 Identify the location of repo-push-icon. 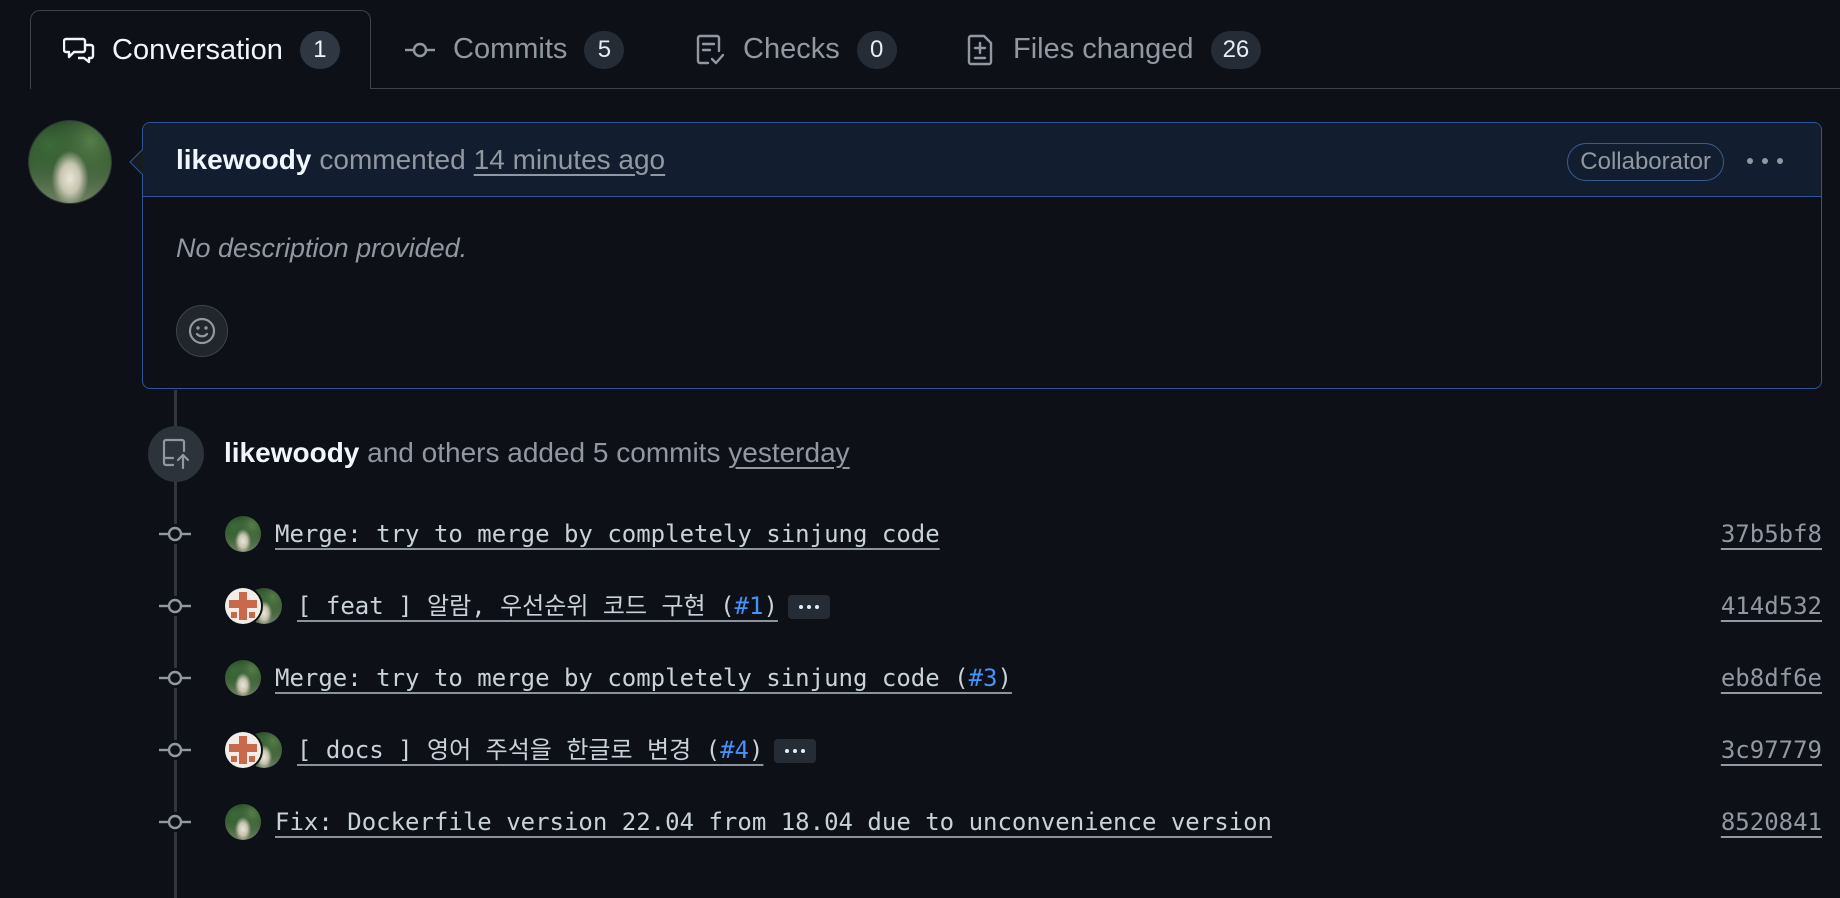
(176, 454).